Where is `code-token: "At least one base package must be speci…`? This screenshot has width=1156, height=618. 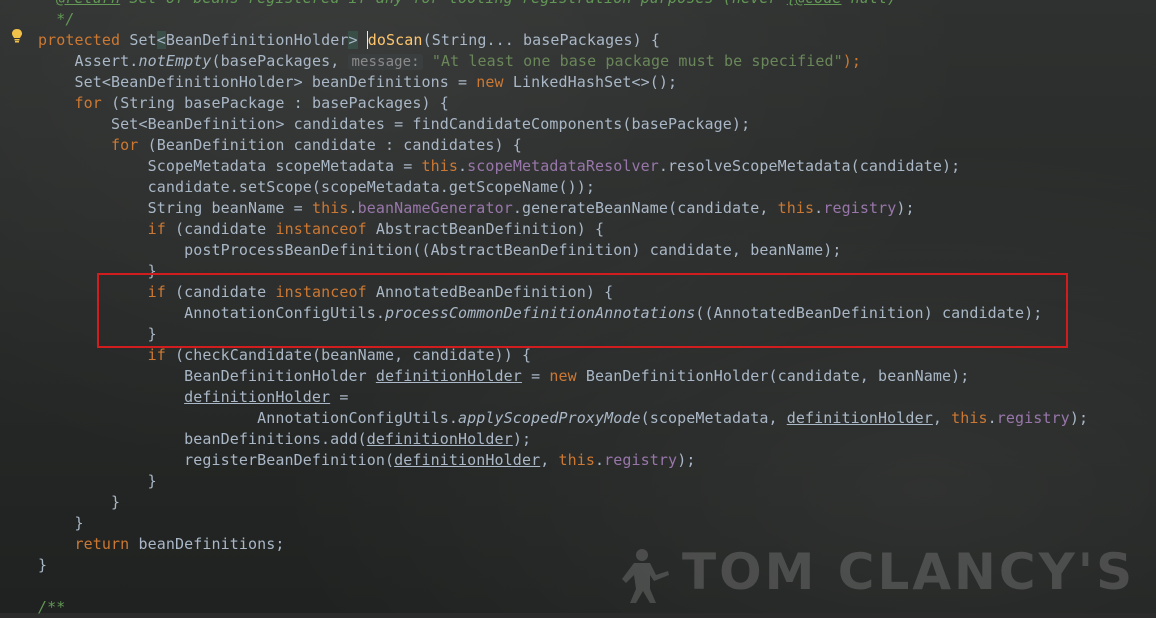 code-token: "At least one base package must be speci… is located at coordinates (637, 61).